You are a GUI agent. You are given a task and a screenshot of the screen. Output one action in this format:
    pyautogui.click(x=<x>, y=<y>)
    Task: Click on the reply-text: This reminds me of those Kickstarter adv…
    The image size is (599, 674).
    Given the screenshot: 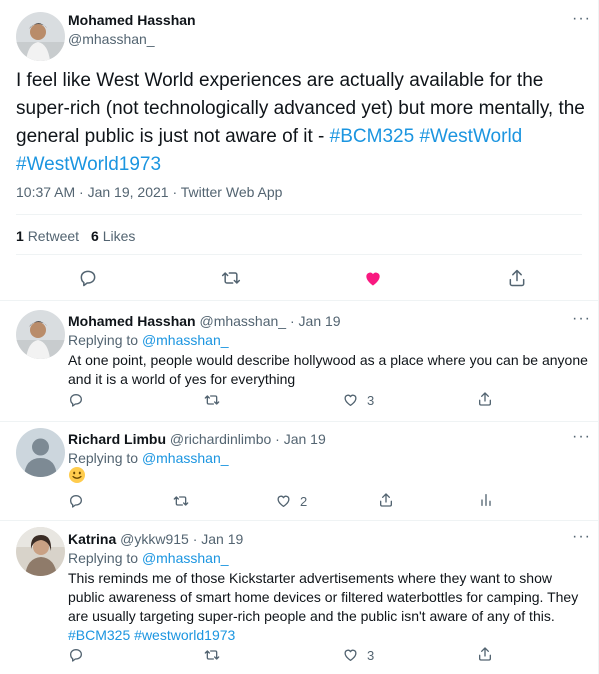 What is the action you would take?
    pyautogui.click(x=328, y=607)
    